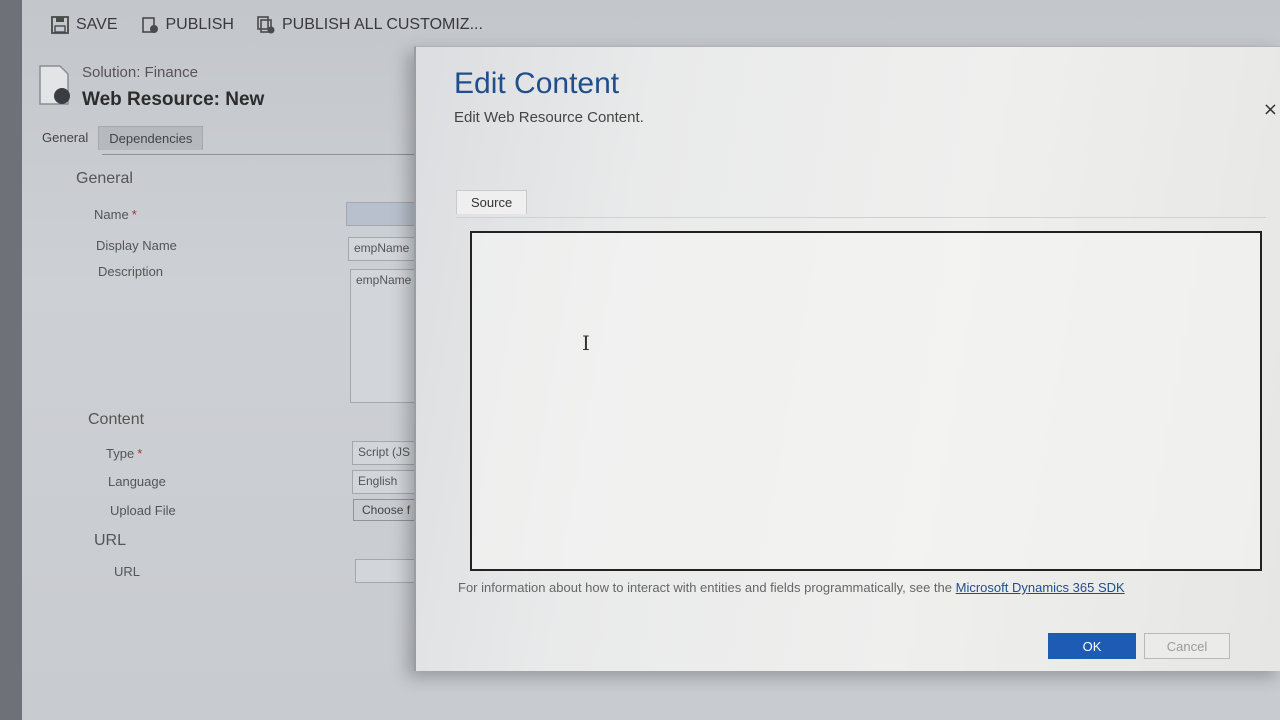  I want to click on content-section-title: Content, so click(116, 419).